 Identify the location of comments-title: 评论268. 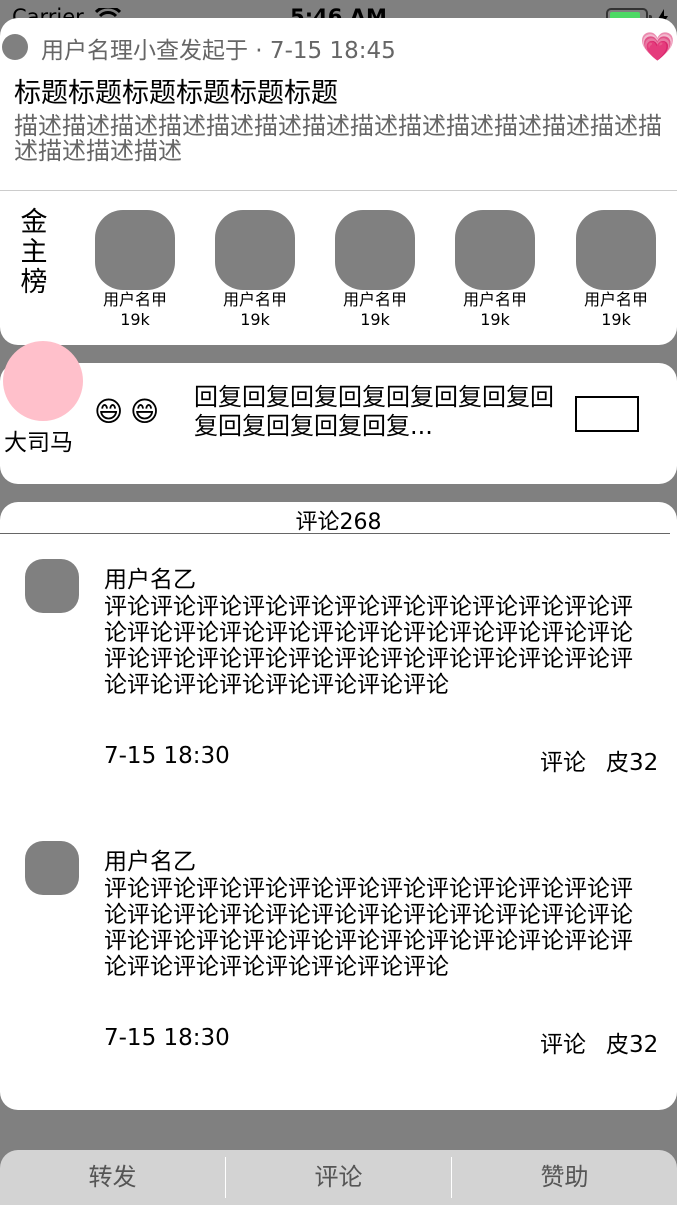
(338, 522).